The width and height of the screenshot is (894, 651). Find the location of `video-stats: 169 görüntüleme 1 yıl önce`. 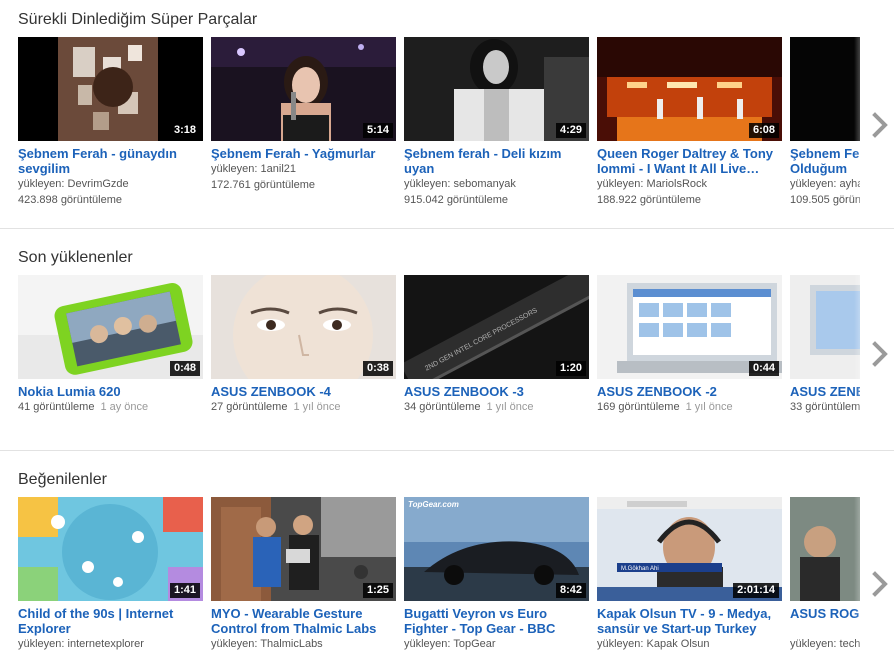

video-stats: 169 görüntüleme 1 yıl önce is located at coordinates (689, 407).